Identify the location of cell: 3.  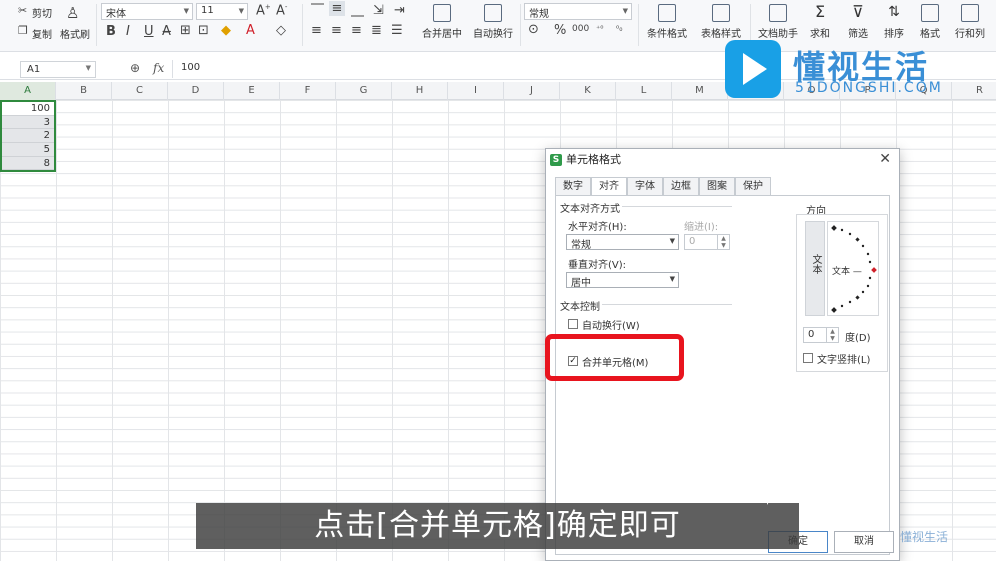
(28, 123).